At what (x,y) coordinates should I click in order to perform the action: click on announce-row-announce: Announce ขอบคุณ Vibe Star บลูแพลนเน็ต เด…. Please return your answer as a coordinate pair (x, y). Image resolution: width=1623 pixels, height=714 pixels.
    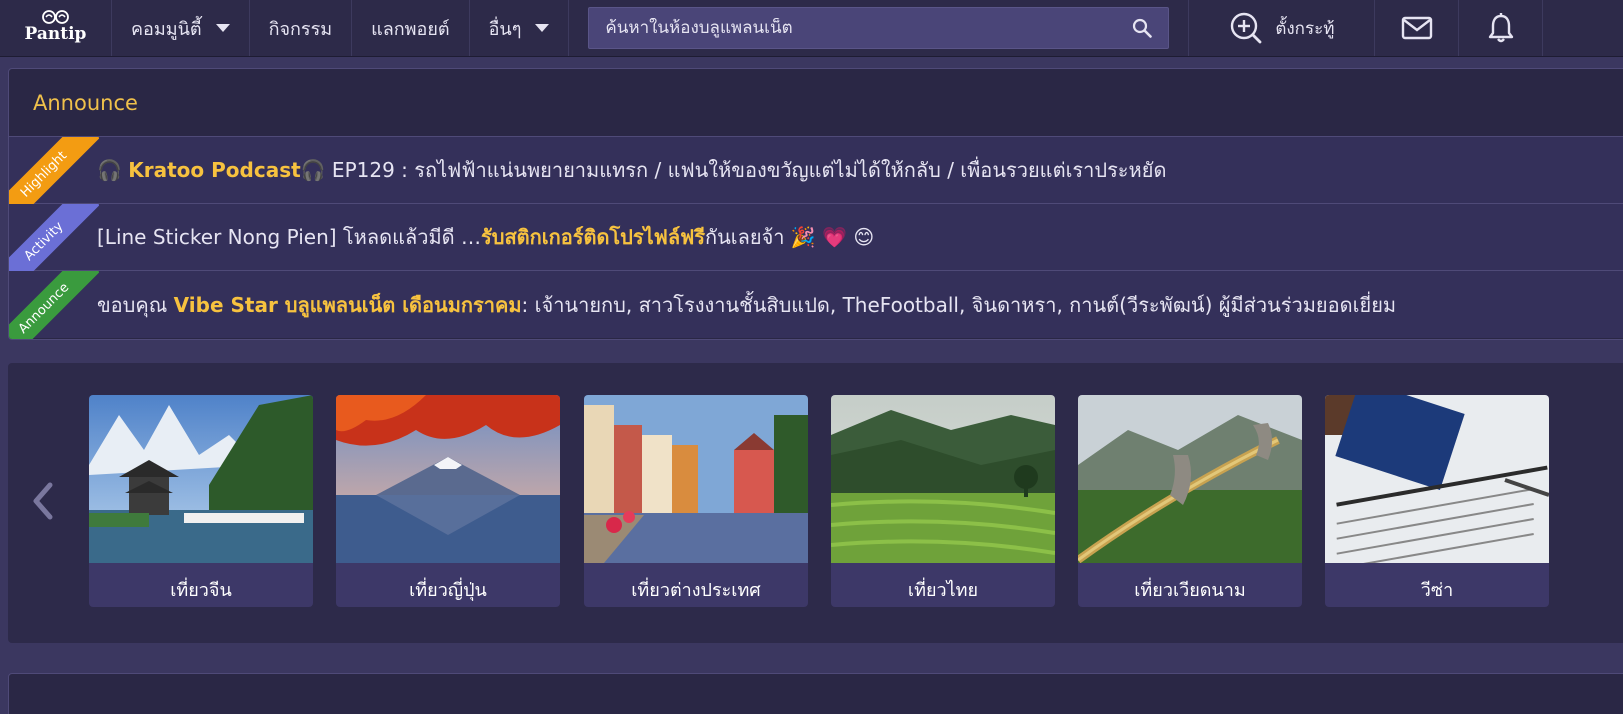
    Looking at the image, I should click on (816, 305).